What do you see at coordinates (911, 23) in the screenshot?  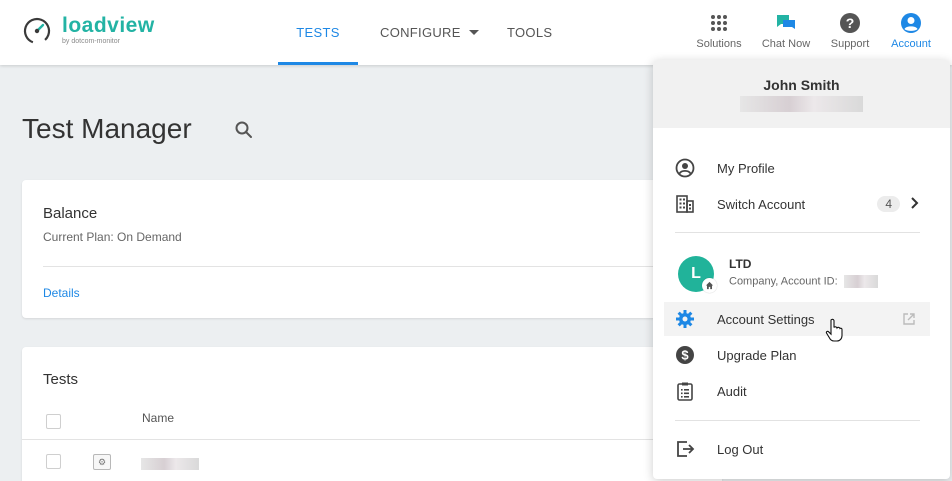 I see `account-circle-icon` at bounding box center [911, 23].